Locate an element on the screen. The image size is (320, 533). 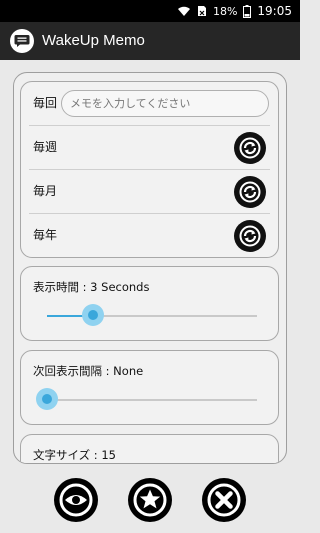
font-size-label: 文字サイズ : 15 is located at coordinates (74, 455).